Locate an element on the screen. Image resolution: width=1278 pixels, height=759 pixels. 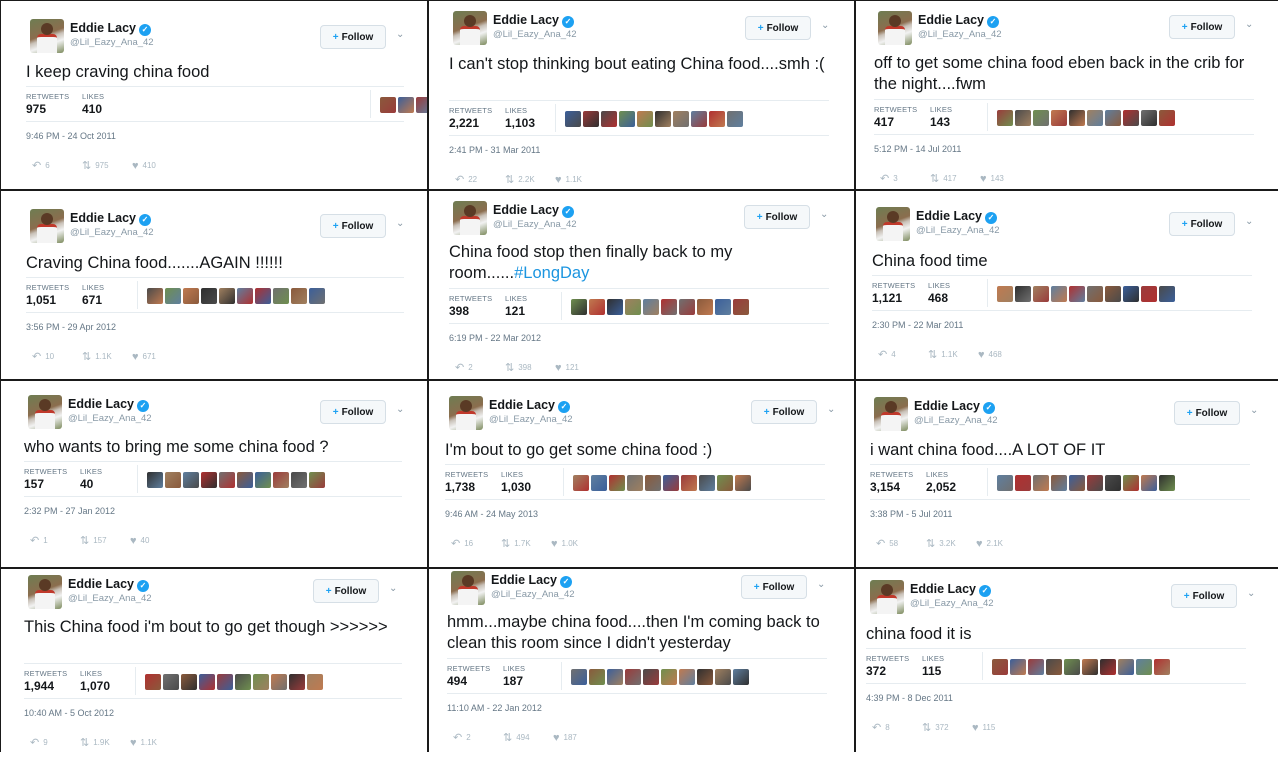
retweets-stat: RETWEETS 398 is located at coordinates (470, 306).